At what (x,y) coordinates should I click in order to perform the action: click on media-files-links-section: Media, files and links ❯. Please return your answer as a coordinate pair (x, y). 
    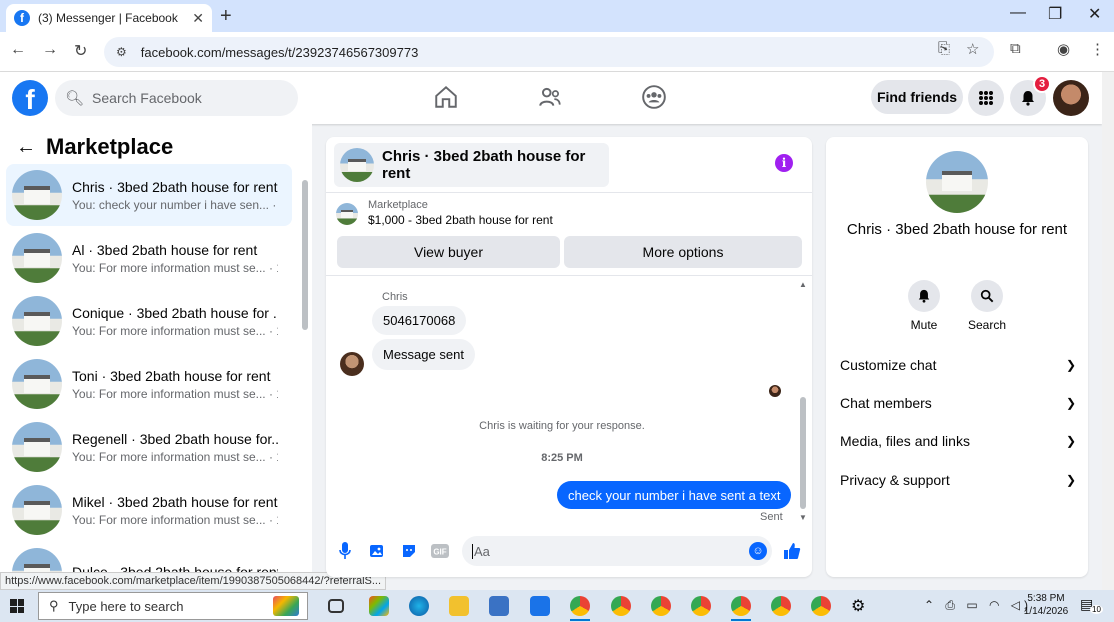
    Looking at the image, I should click on (958, 441).